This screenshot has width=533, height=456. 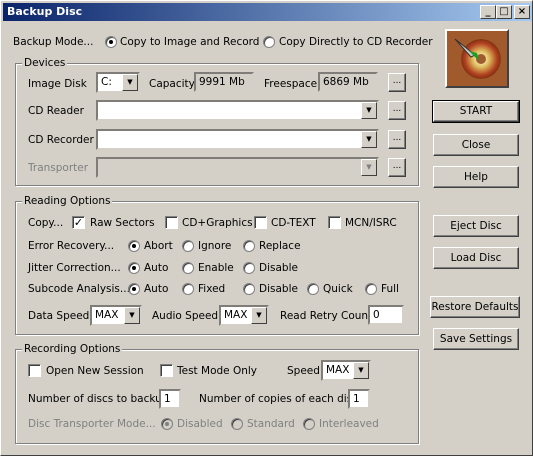 I want to click on error-ignore-radio, so click(x=188, y=246).